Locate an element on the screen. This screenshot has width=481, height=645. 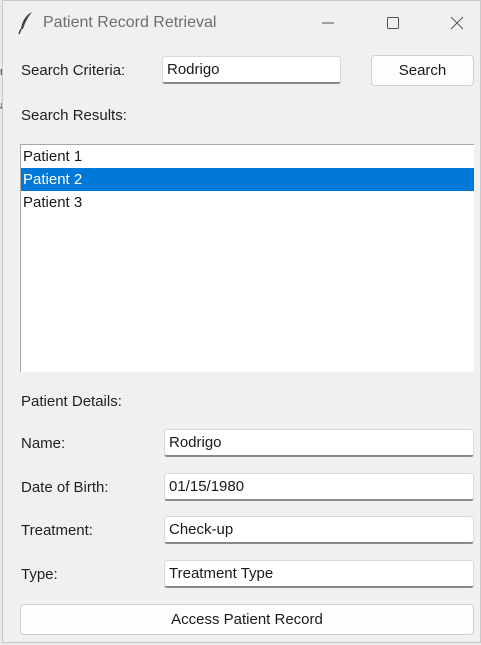
close-button is located at coordinates (457, 23).